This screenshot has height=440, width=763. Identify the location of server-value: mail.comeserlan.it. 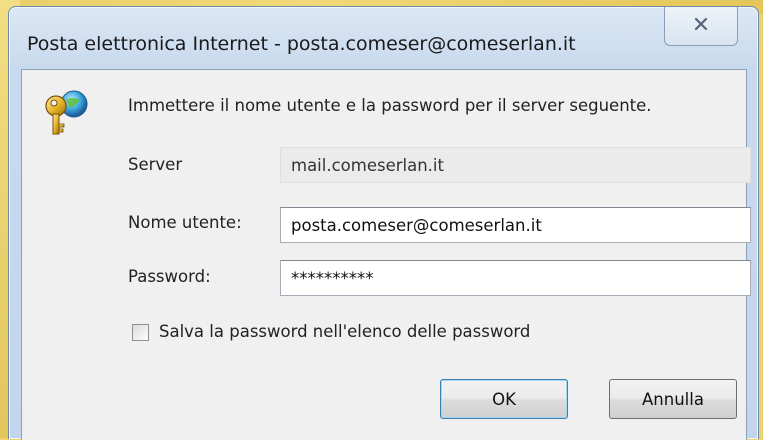
(367, 165).